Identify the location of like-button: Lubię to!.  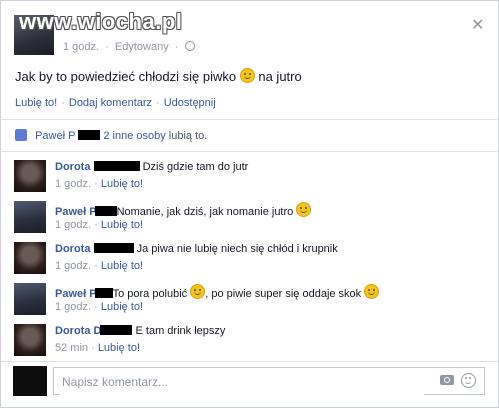
(36, 103).